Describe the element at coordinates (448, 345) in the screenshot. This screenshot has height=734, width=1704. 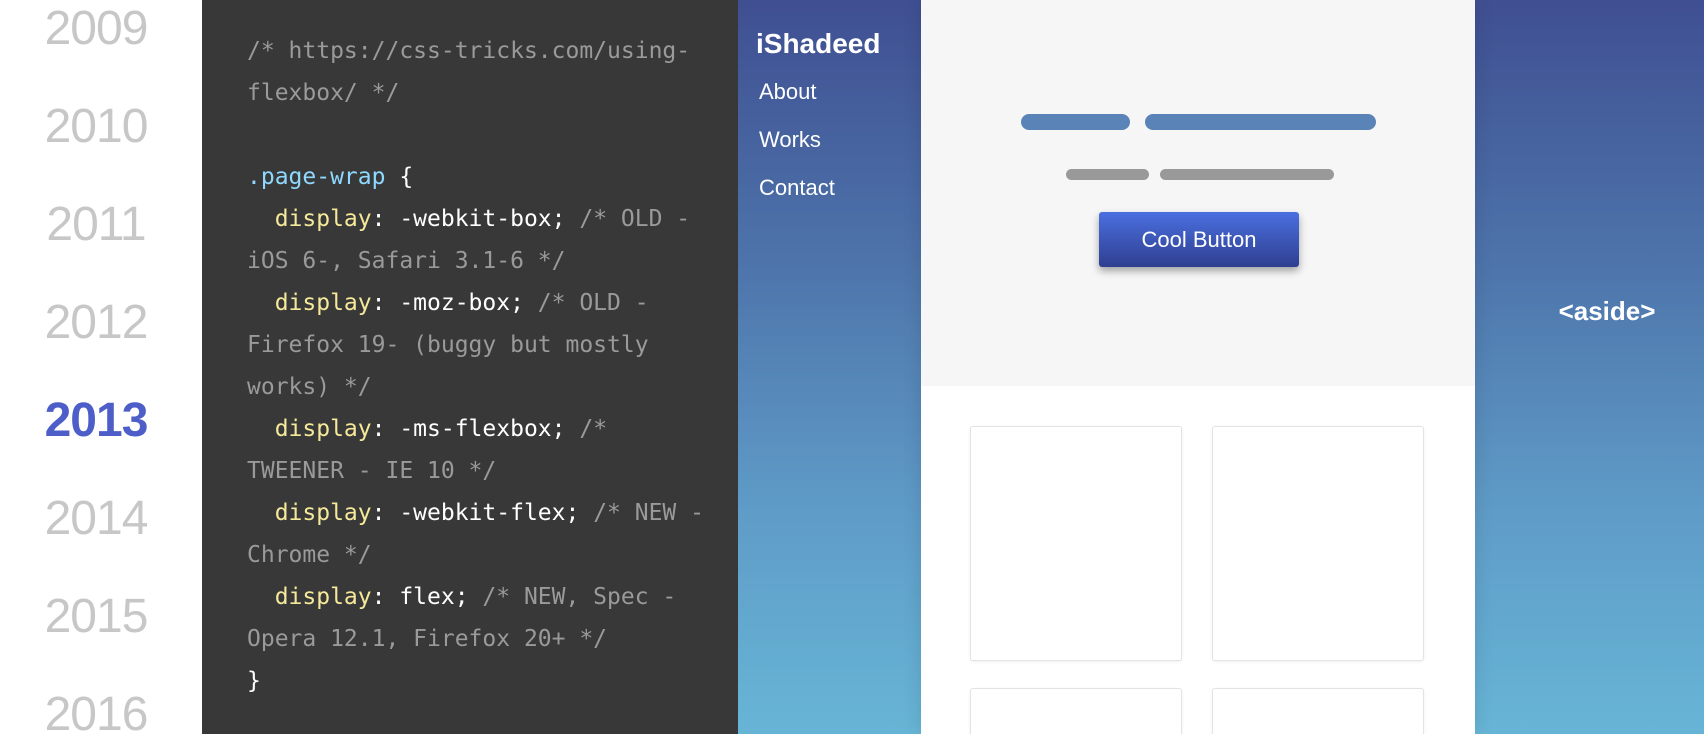
I see `code-token-comment: Firefox 19- (buggy but mostly` at that location.